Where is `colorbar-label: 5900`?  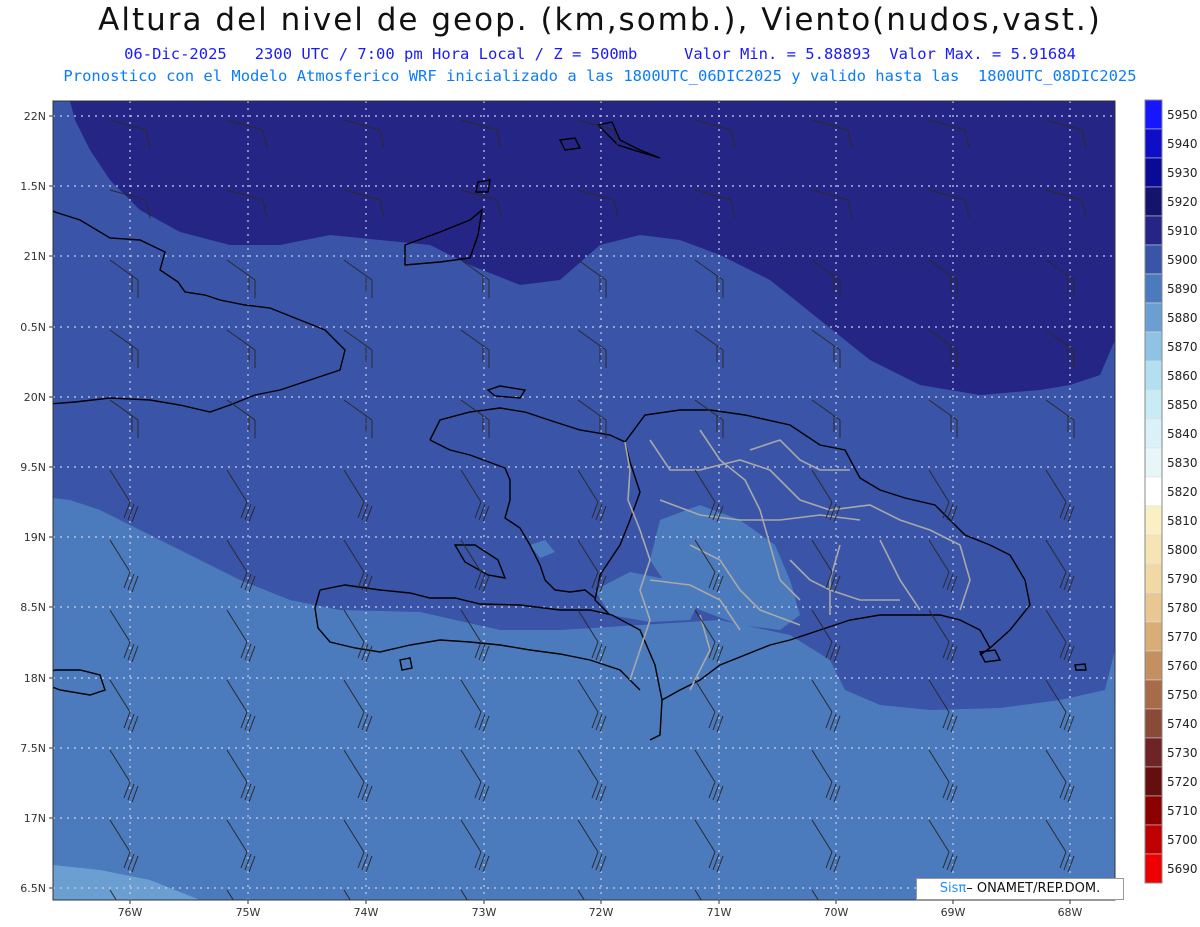 colorbar-label: 5900 is located at coordinates (1182, 260).